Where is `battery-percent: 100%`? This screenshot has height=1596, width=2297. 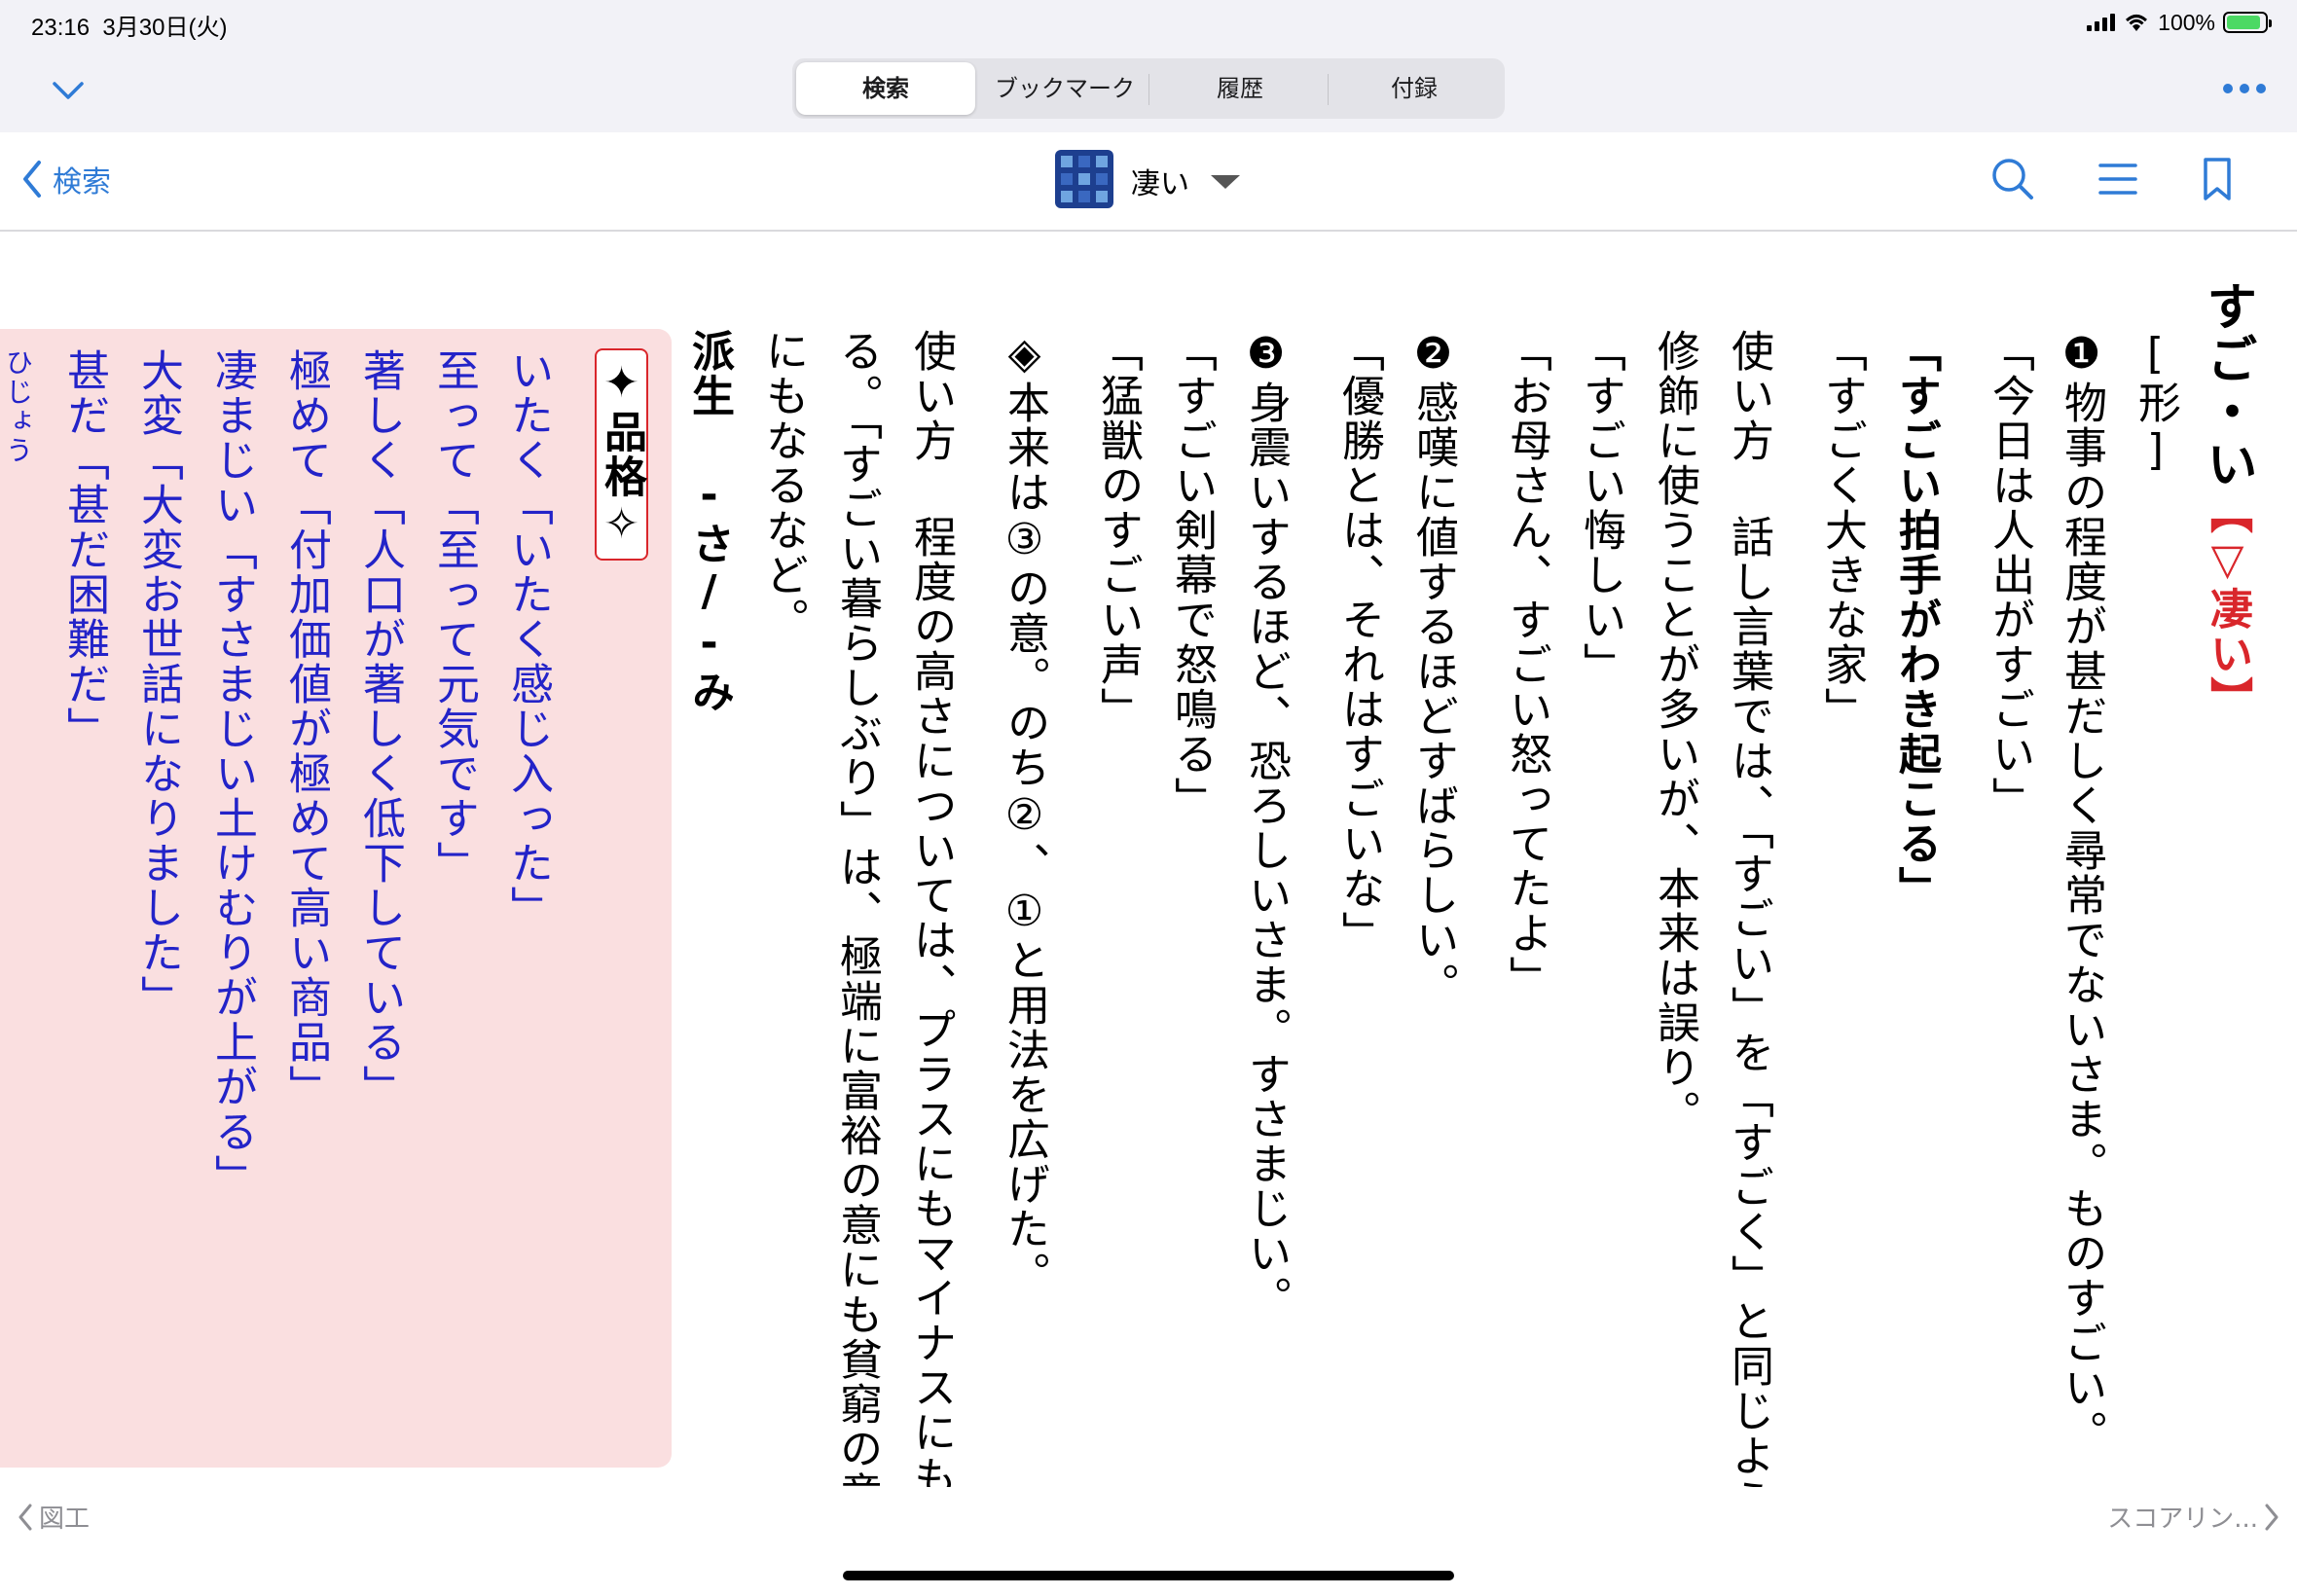 battery-percent: 100% is located at coordinates (2186, 22).